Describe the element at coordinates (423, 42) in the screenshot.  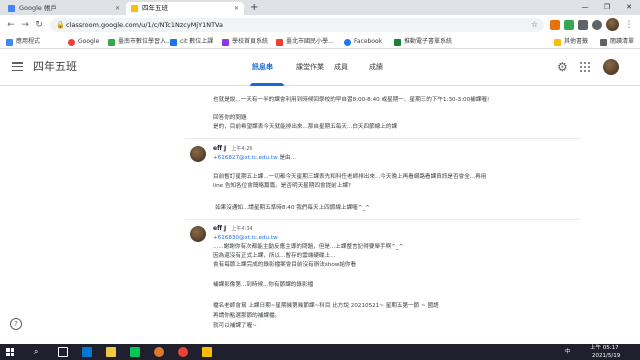
I see `bookmark-ebook: 推動電子書單系統` at that location.